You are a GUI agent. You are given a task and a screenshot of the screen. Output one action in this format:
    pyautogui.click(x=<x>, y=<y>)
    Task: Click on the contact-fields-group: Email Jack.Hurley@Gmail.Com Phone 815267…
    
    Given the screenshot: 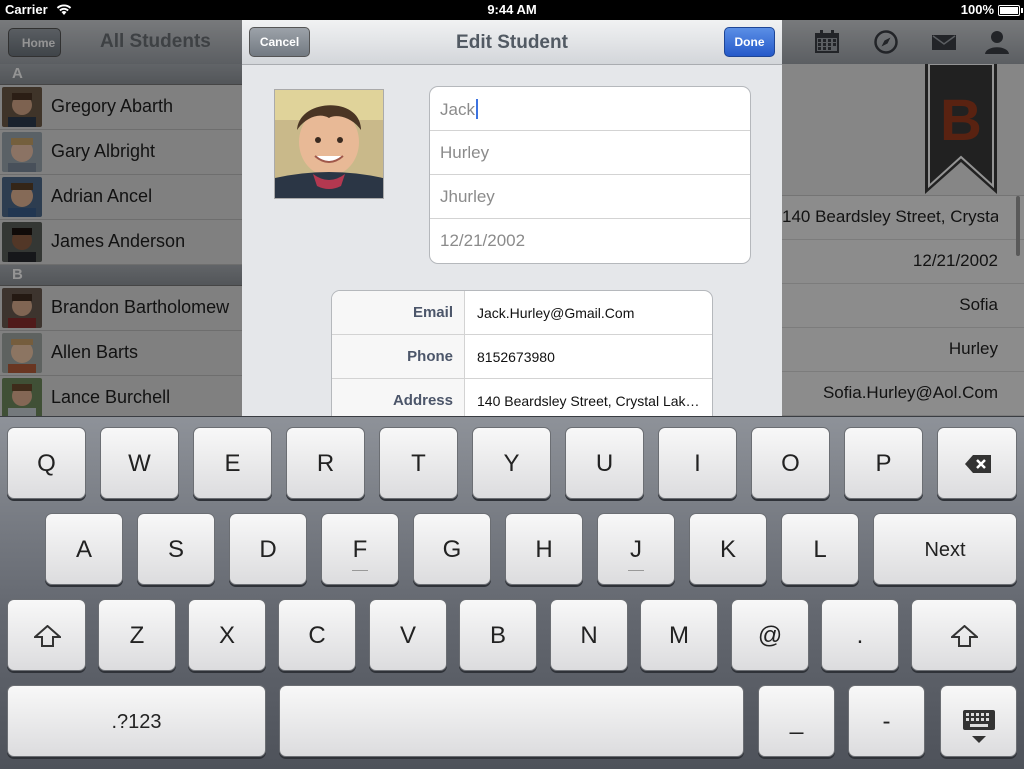 What is the action you would take?
    pyautogui.click(x=522, y=353)
    